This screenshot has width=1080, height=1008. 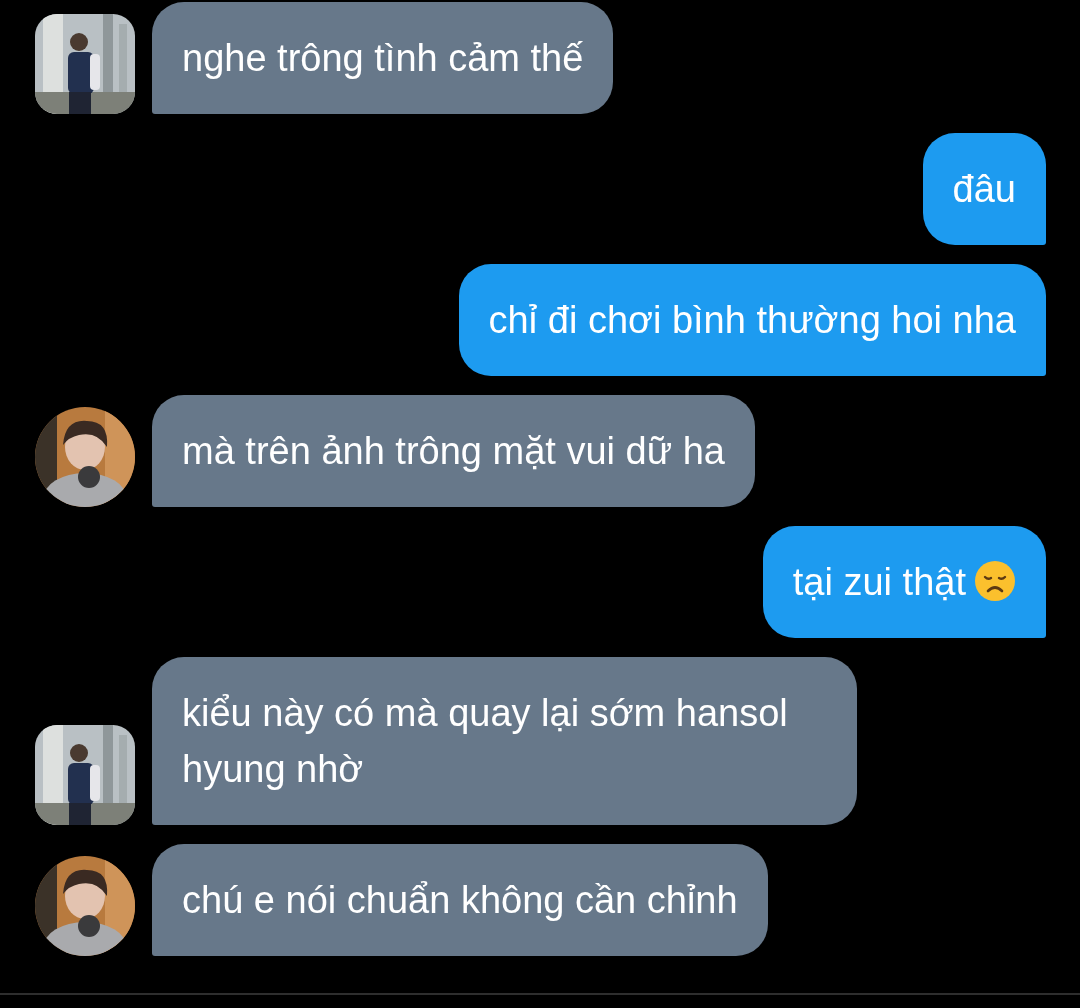 I want to click on outgoing-message-bubble: chỉ đi chơi bình thường hoi nha, so click(x=752, y=320).